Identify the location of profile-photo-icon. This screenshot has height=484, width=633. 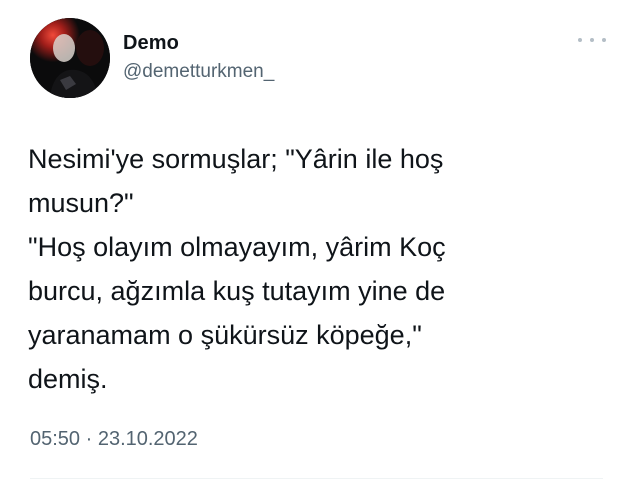
(70, 58).